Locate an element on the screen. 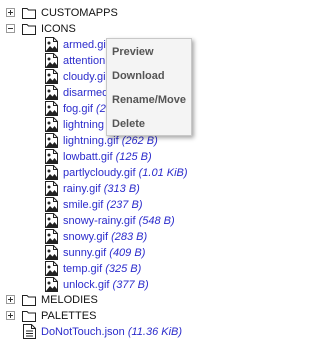 The height and width of the screenshot is (358, 320). file-link: snowy-rainy.gif (548 B) is located at coordinates (119, 221).